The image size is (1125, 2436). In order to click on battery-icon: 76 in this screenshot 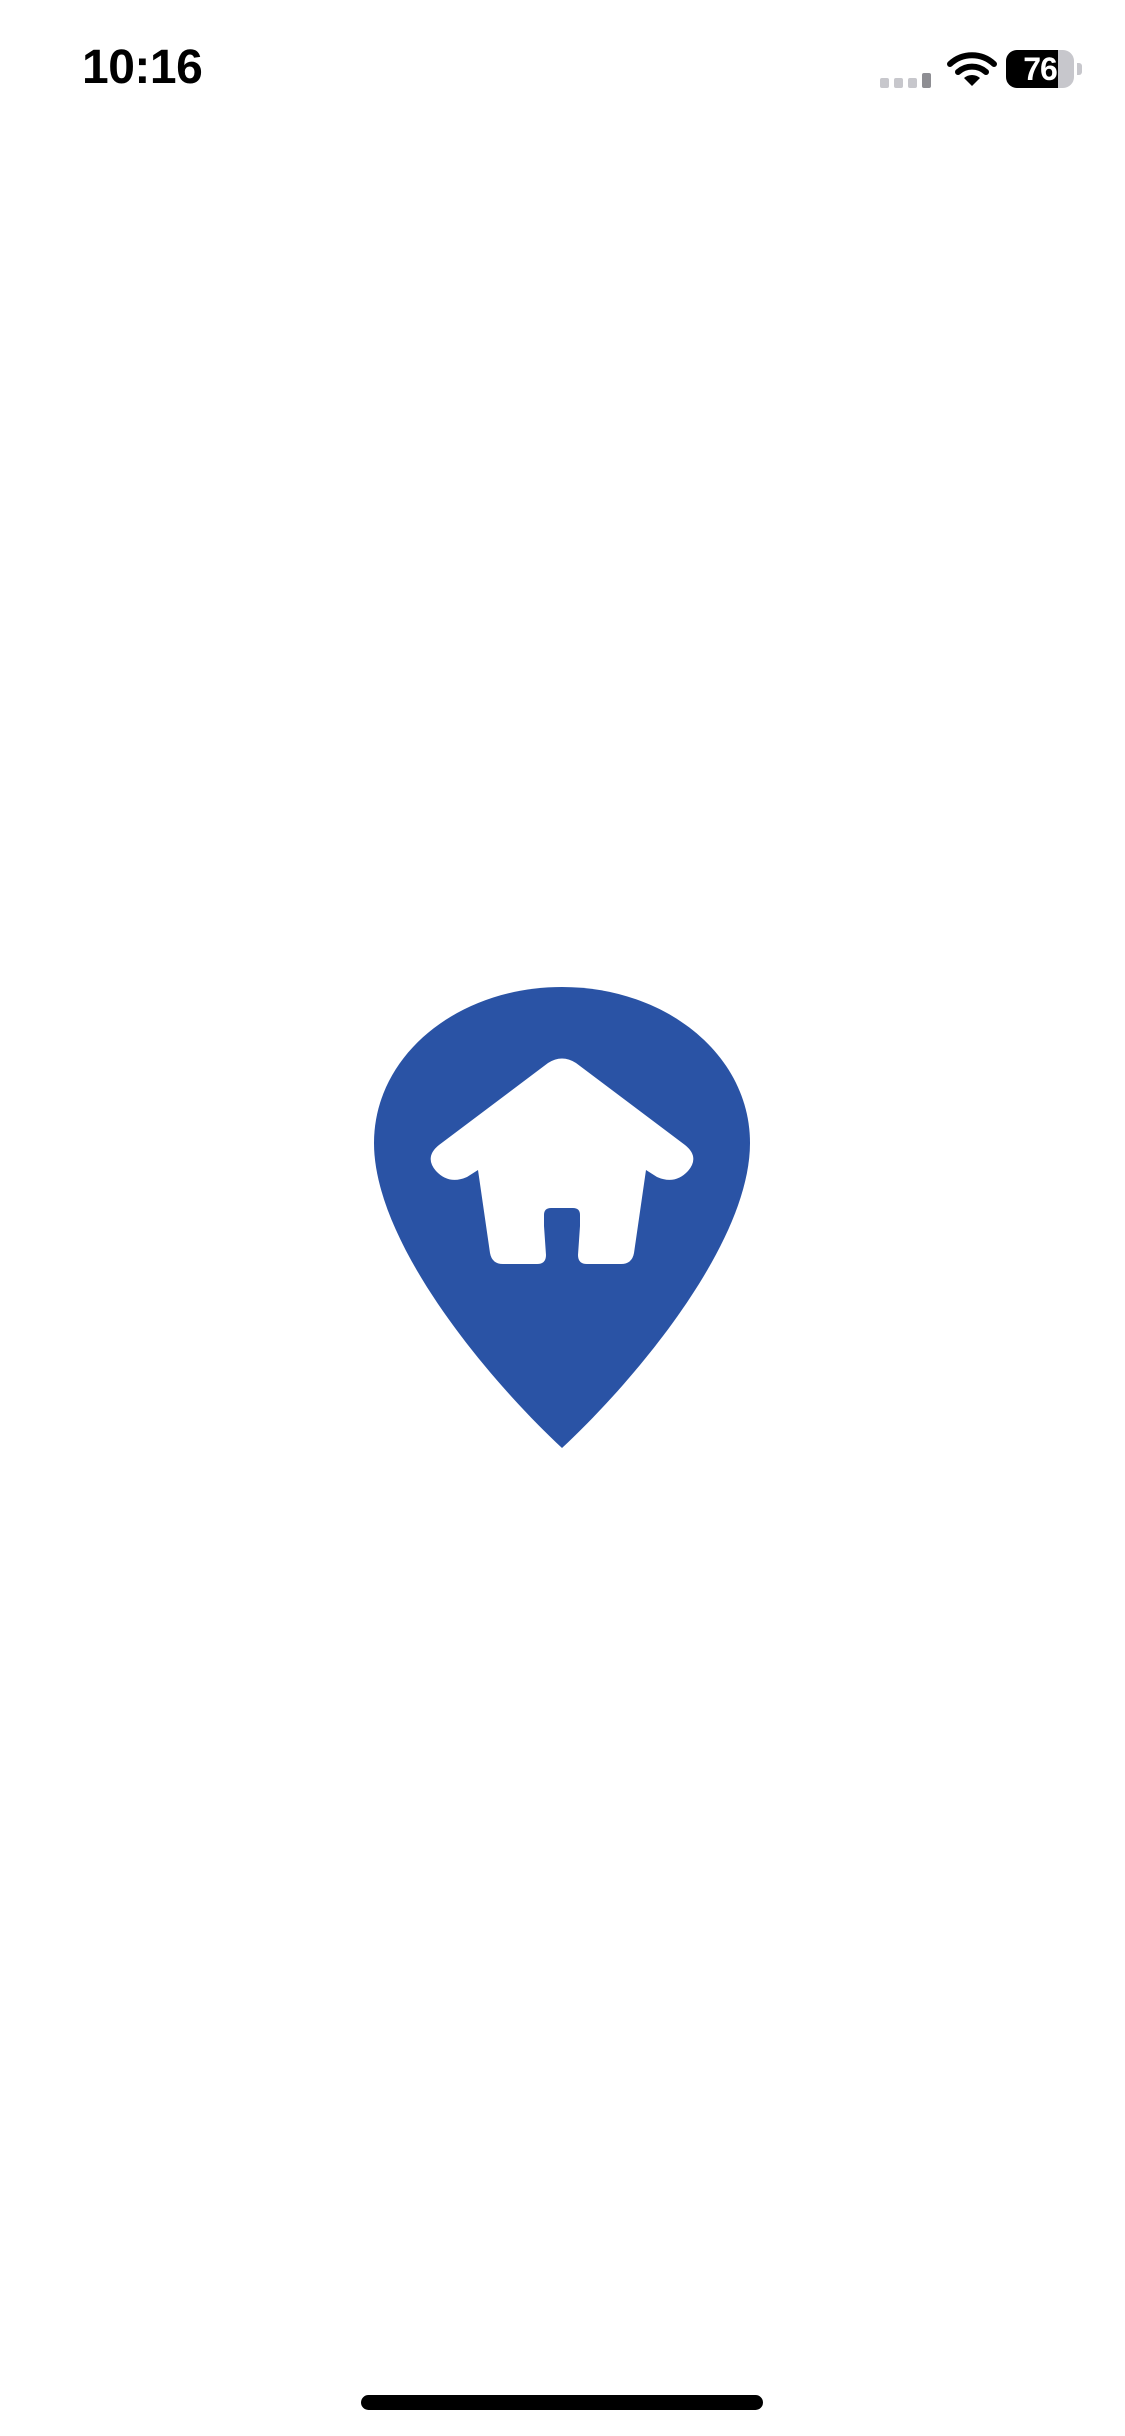, I will do `click(1044, 69)`.